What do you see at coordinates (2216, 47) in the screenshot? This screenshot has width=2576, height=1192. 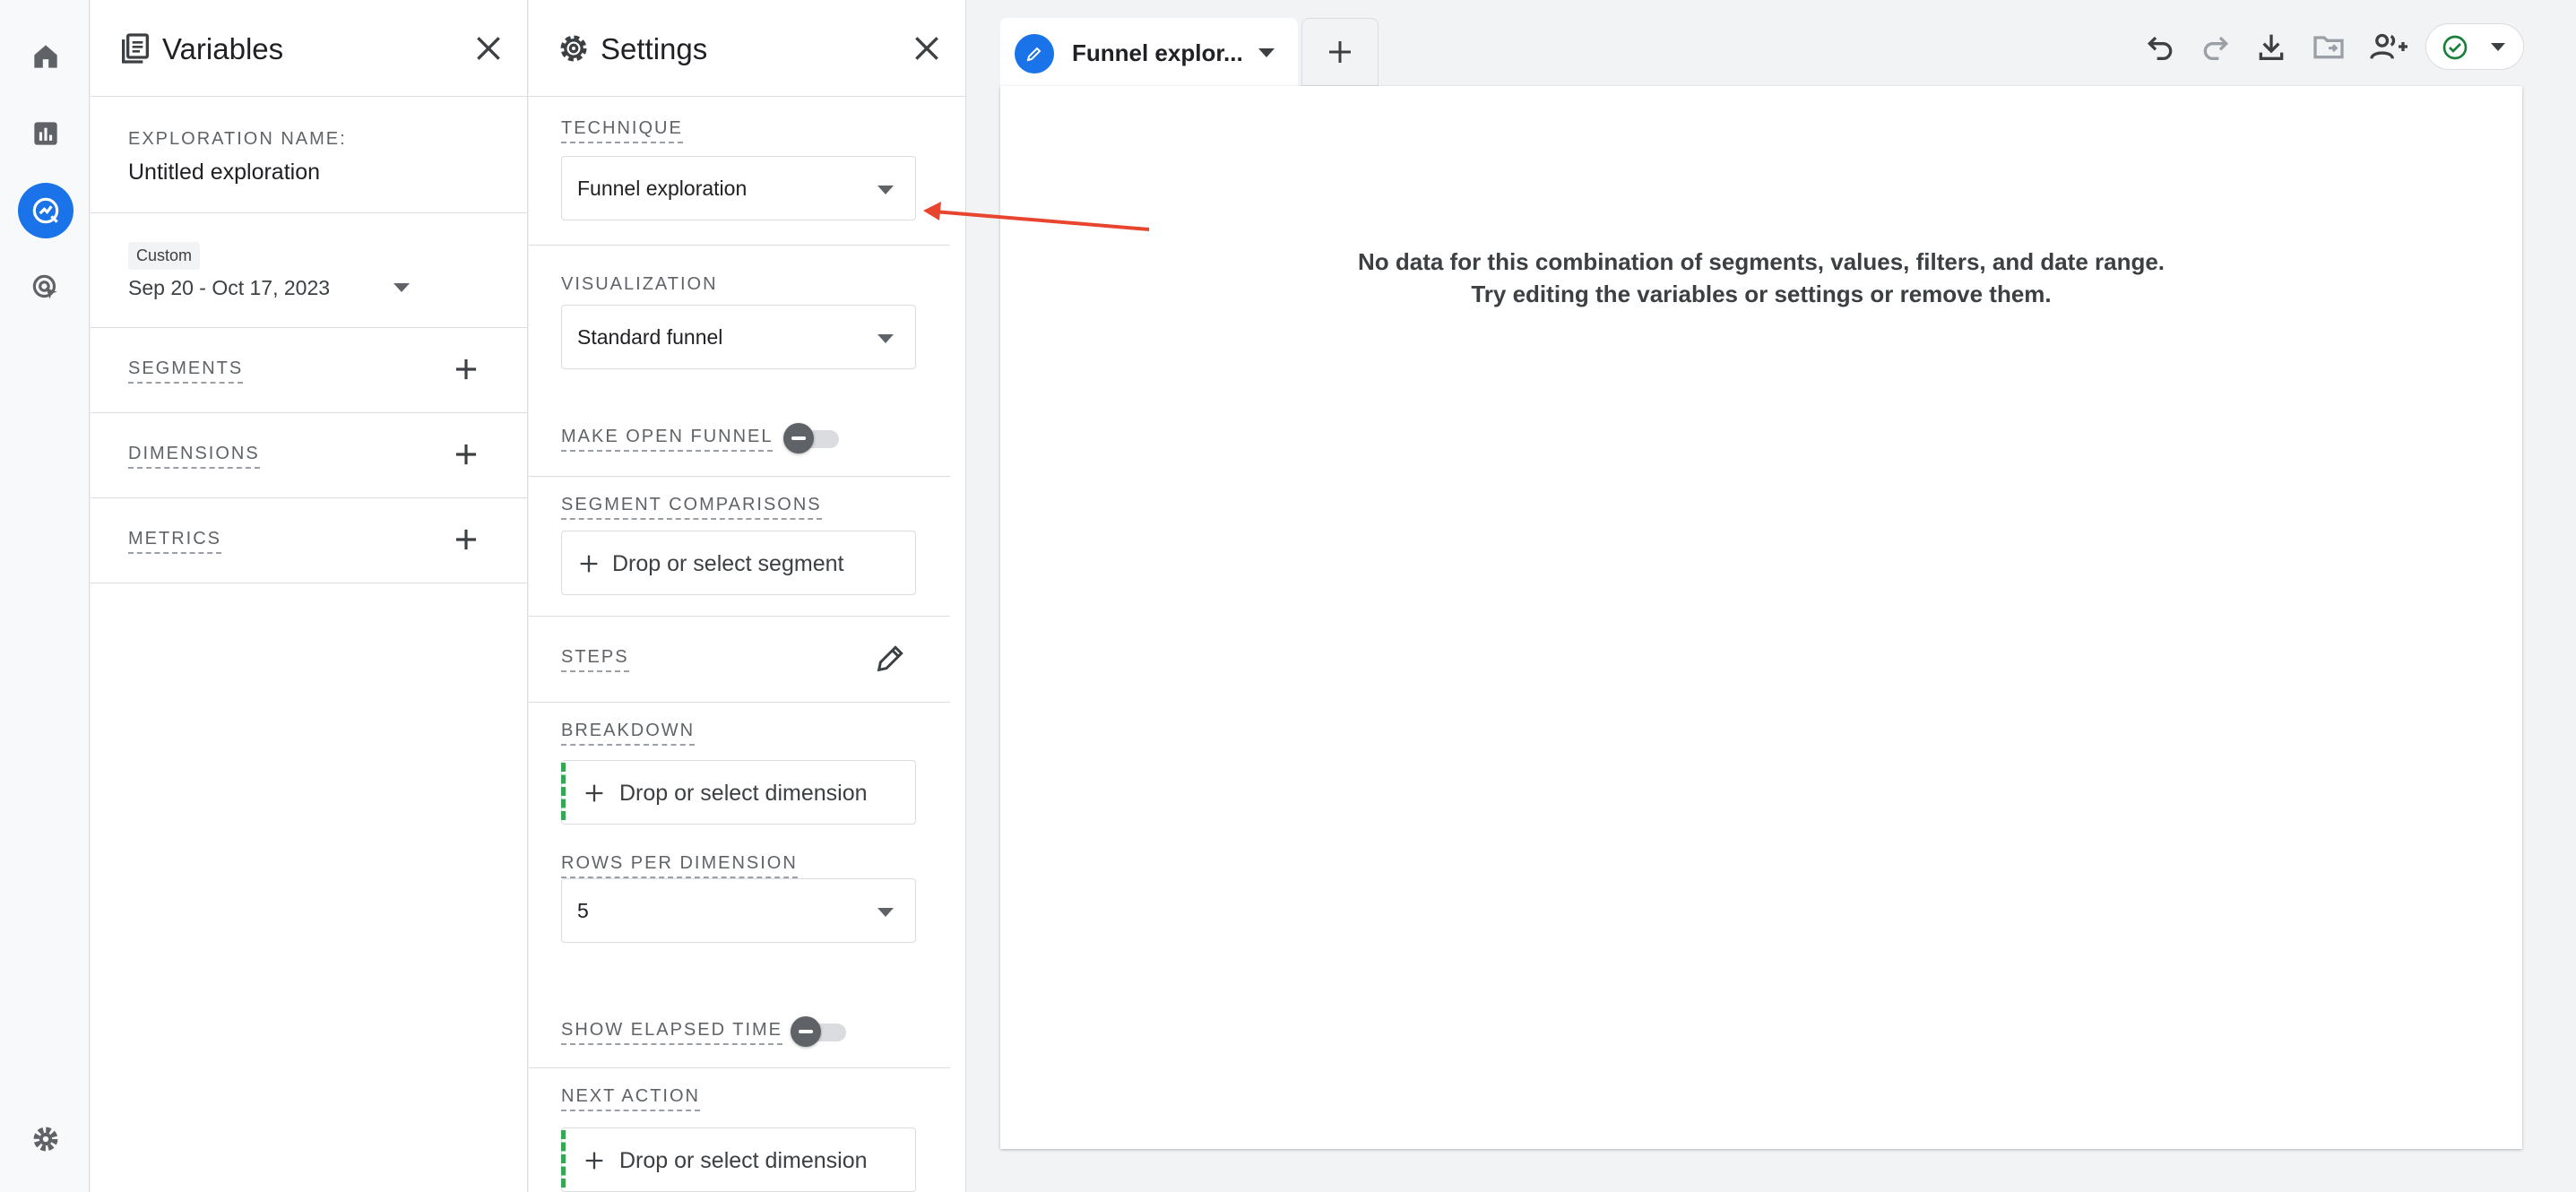 I see `redo-icon` at bounding box center [2216, 47].